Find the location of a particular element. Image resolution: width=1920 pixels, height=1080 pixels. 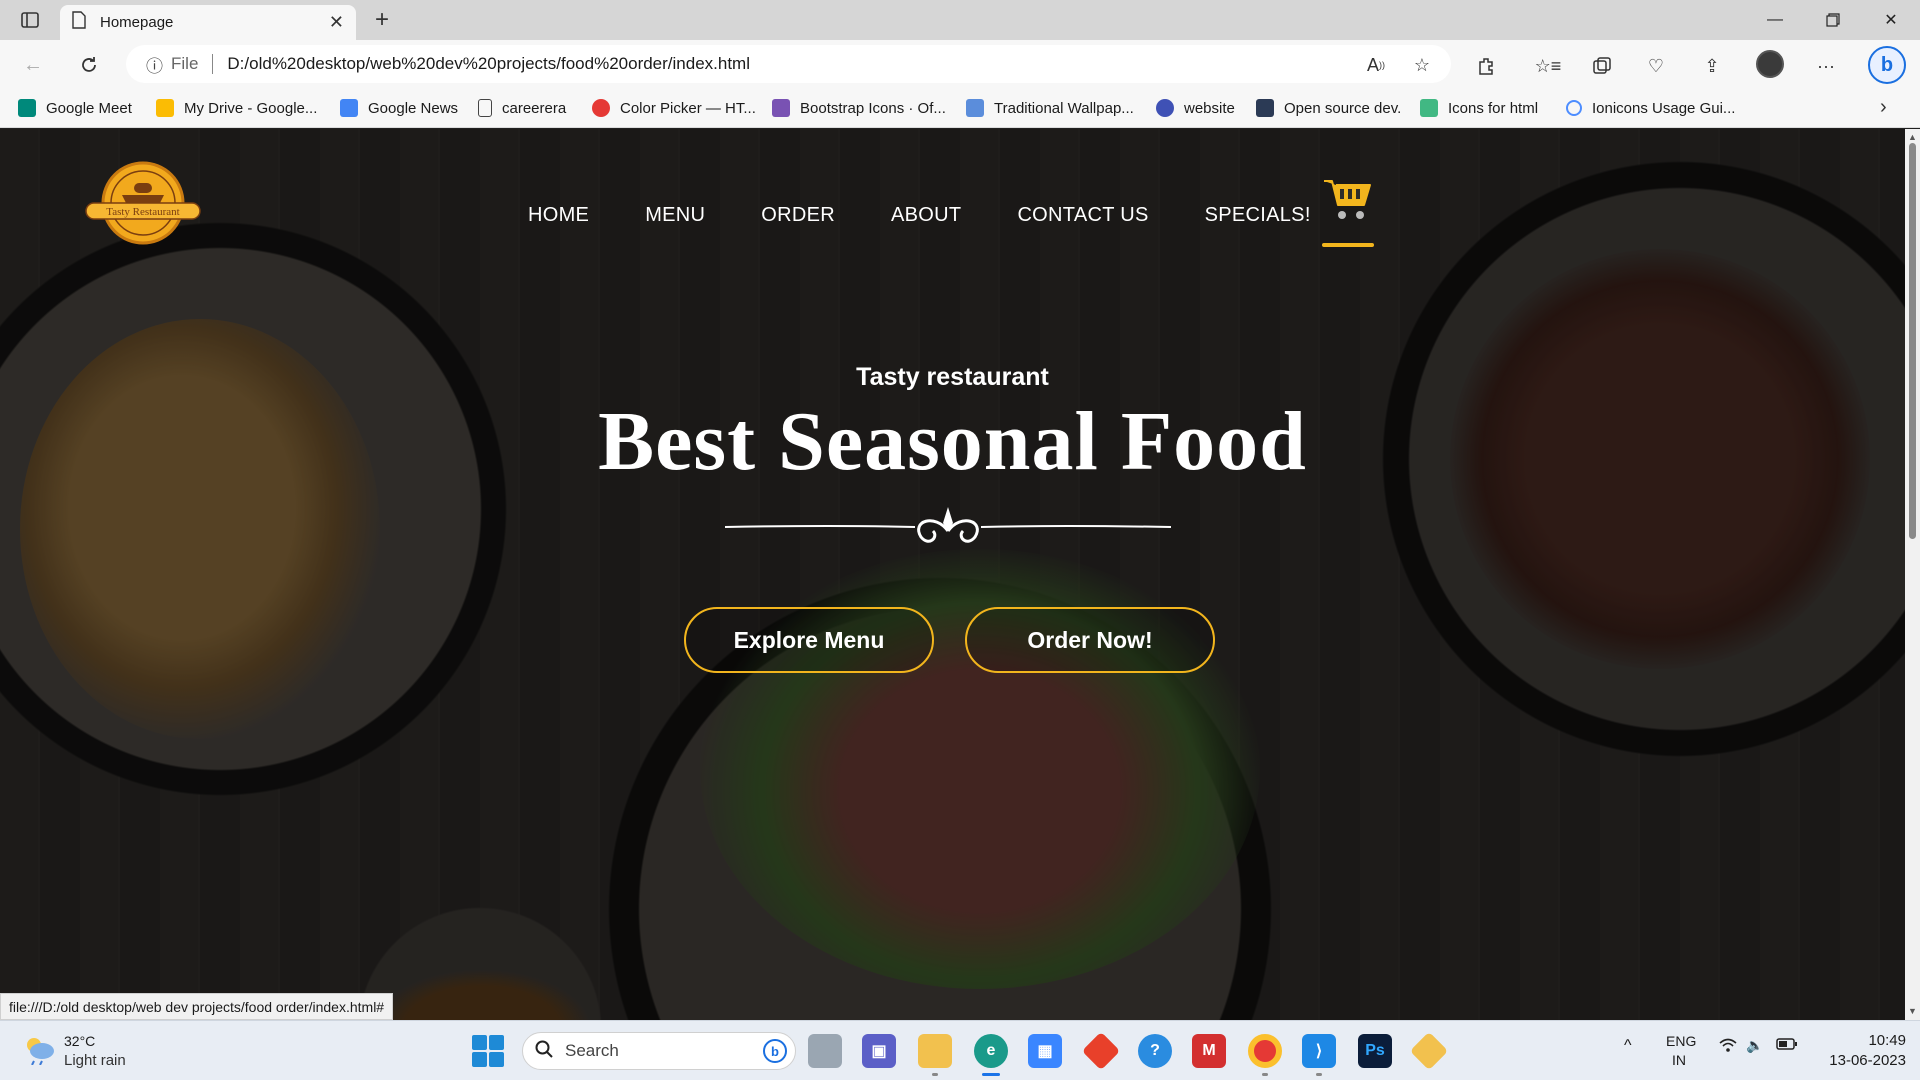

vscode-icon: ⟩ is located at coordinates (1319, 1051).